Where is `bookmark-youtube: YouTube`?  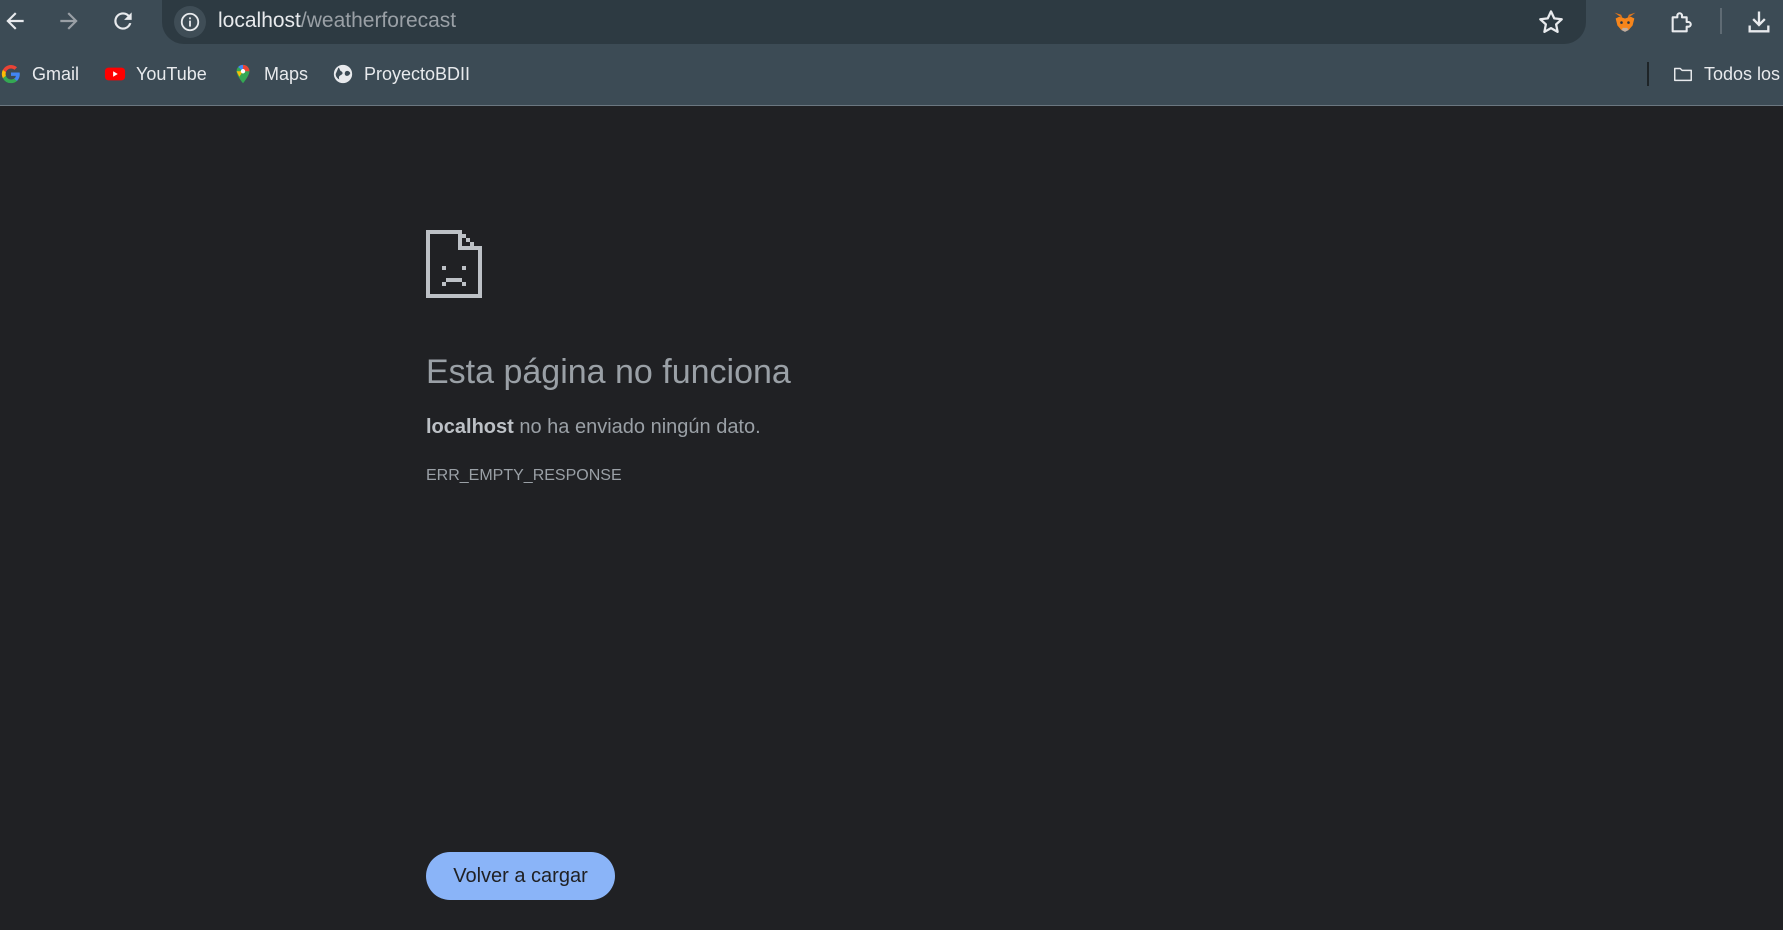 bookmark-youtube: YouTube is located at coordinates (155, 74).